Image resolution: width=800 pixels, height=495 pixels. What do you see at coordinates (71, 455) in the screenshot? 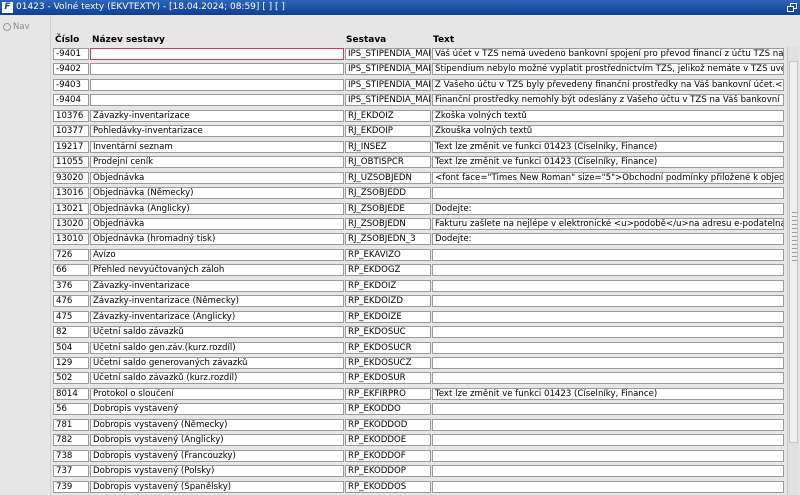
I see `cell-cislo: 738` at bounding box center [71, 455].